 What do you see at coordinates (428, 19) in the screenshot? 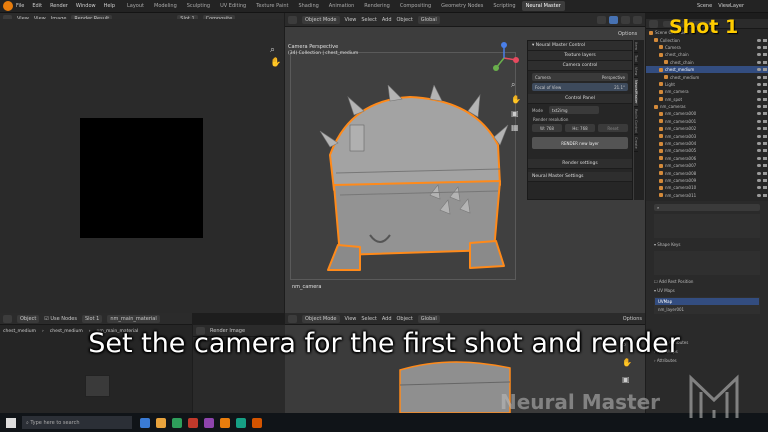
I see `orientation-selector: Global` at bounding box center [428, 19].